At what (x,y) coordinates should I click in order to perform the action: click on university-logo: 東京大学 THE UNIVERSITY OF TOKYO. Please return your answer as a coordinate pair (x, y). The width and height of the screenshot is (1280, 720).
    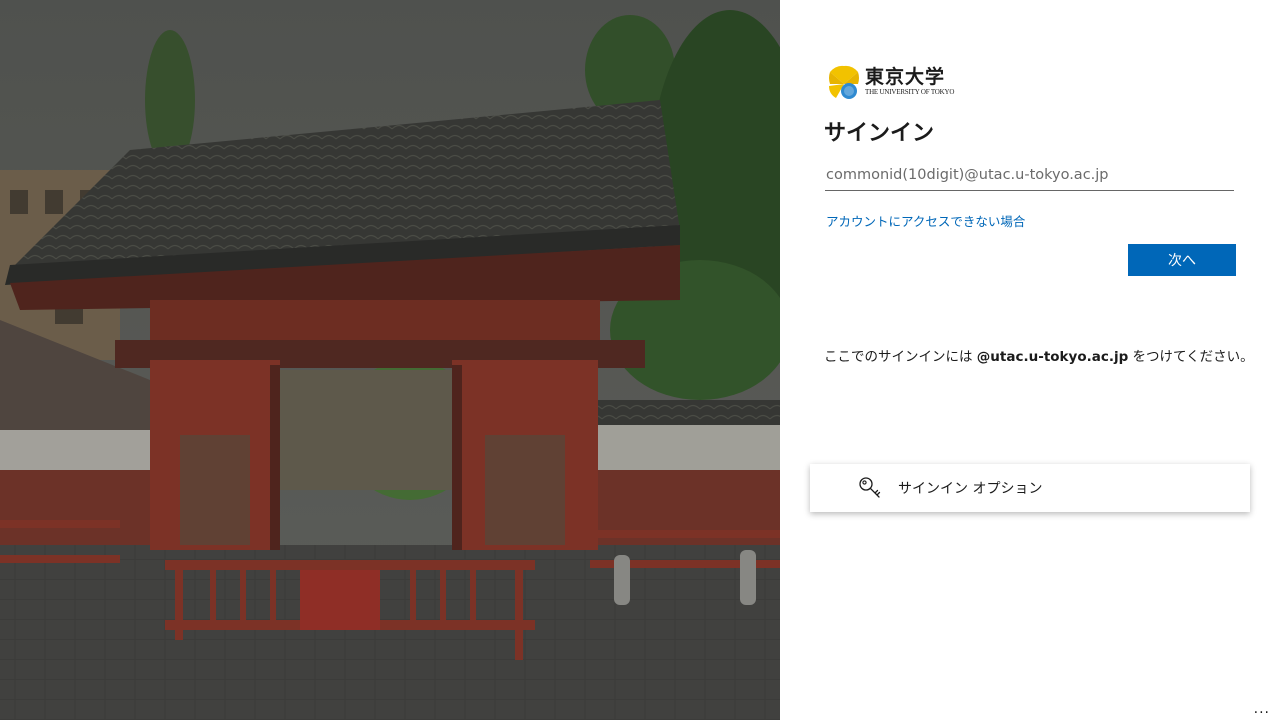
    Looking at the image, I should click on (891, 82).